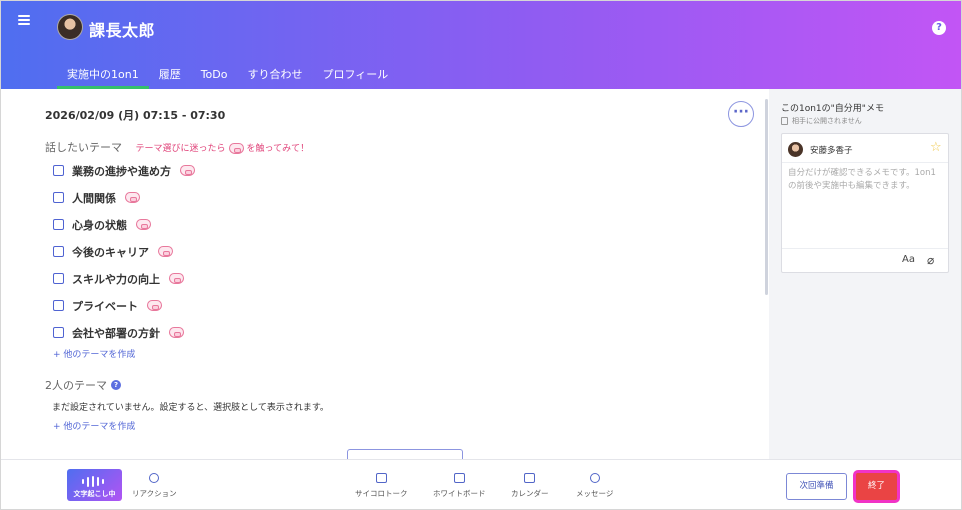 The height and width of the screenshot is (510, 962). Describe the element at coordinates (99, 225) in the screenshot. I see `theme-label: 心身の状態` at that location.